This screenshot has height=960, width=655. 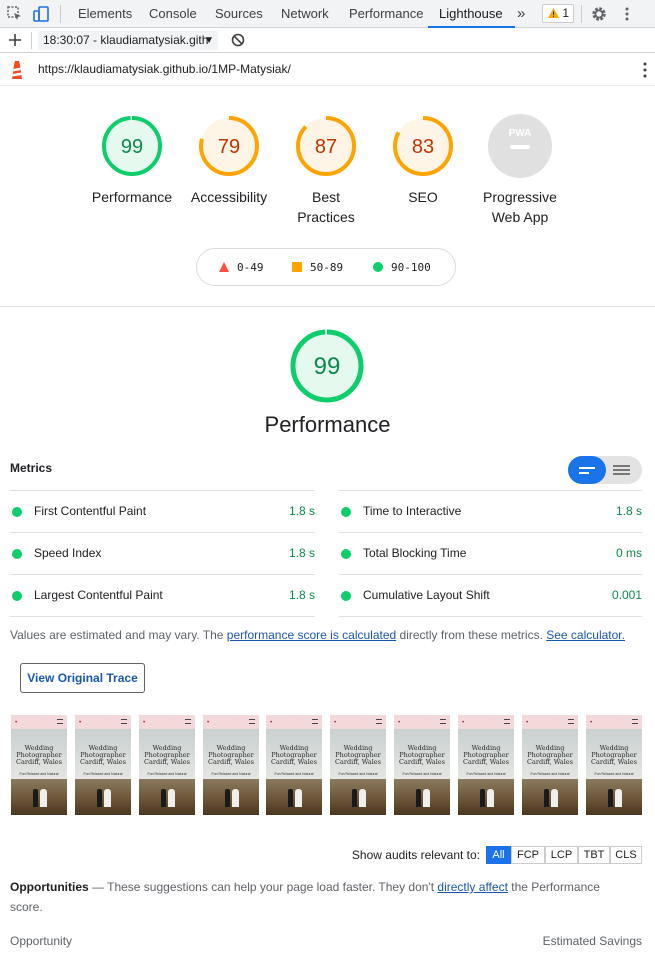 What do you see at coordinates (592, 941) in the screenshot?
I see `column-estimated-savings: Estimated Savings` at bounding box center [592, 941].